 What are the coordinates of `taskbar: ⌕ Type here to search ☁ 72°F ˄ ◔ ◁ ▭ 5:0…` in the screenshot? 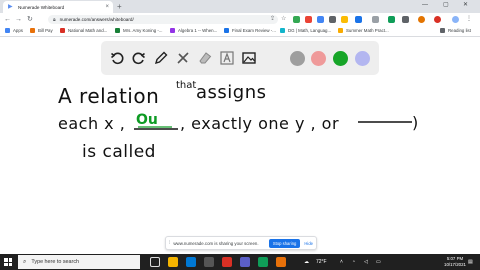 It's located at (240, 262).